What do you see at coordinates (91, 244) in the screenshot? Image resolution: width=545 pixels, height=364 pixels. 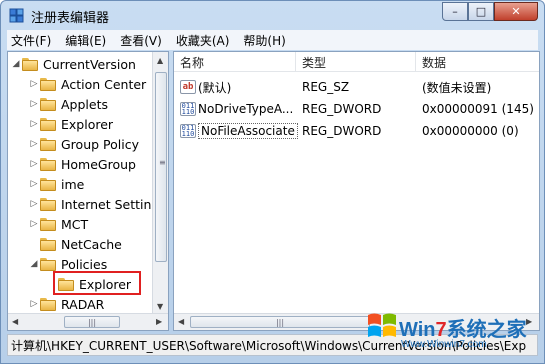 I see `tree-item-label: NetCache` at bounding box center [91, 244].